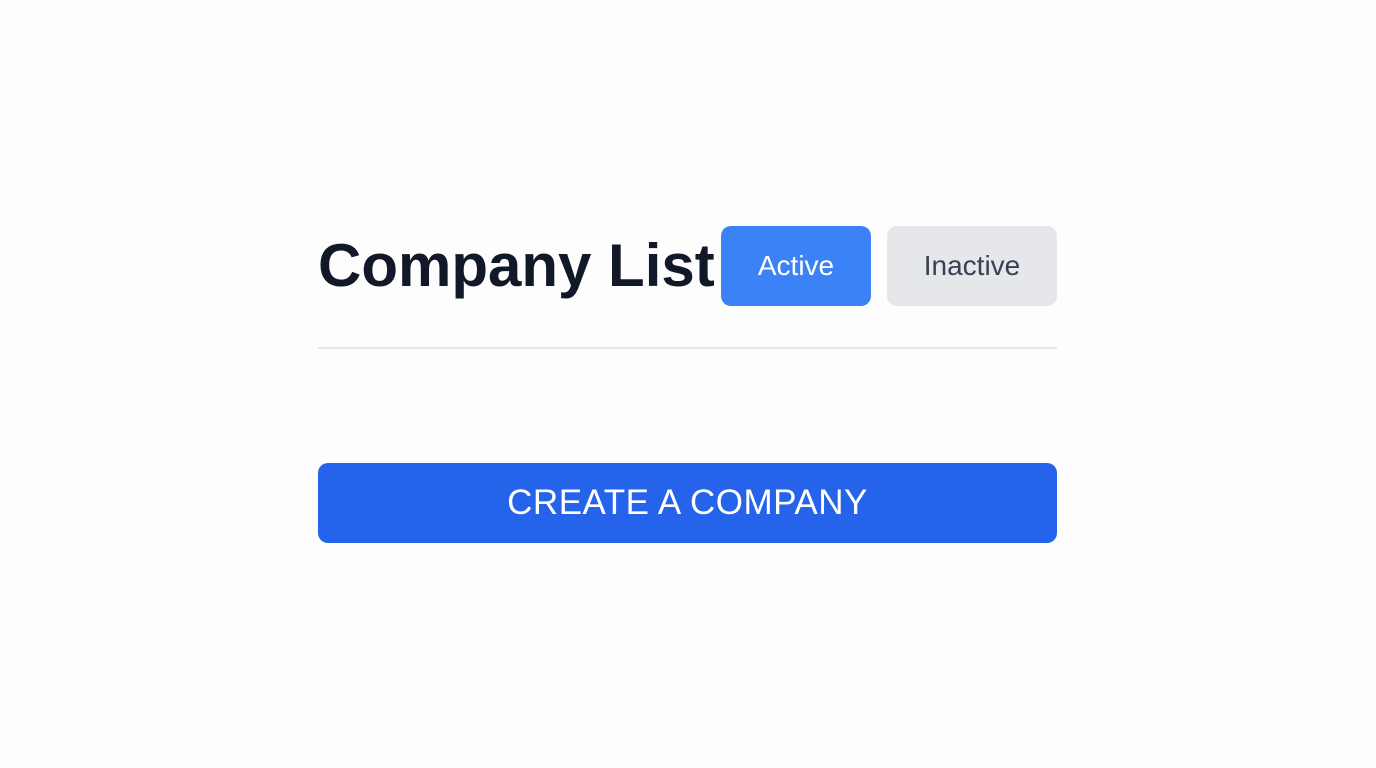  Describe the element at coordinates (796, 266) in the screenshot. I see `active-filter-button: Active` at that location.